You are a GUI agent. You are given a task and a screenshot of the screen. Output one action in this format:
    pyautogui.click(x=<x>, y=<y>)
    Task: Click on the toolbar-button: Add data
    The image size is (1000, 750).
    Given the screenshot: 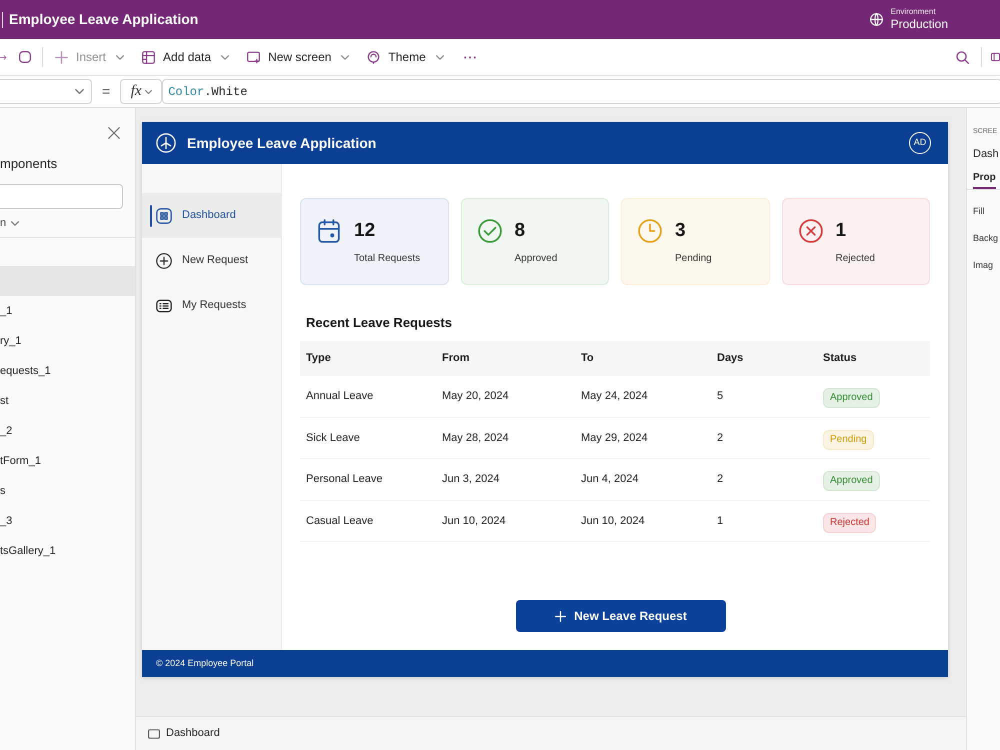 What is the action you would take?
    pyautogui.click(x=186, y=57)
    